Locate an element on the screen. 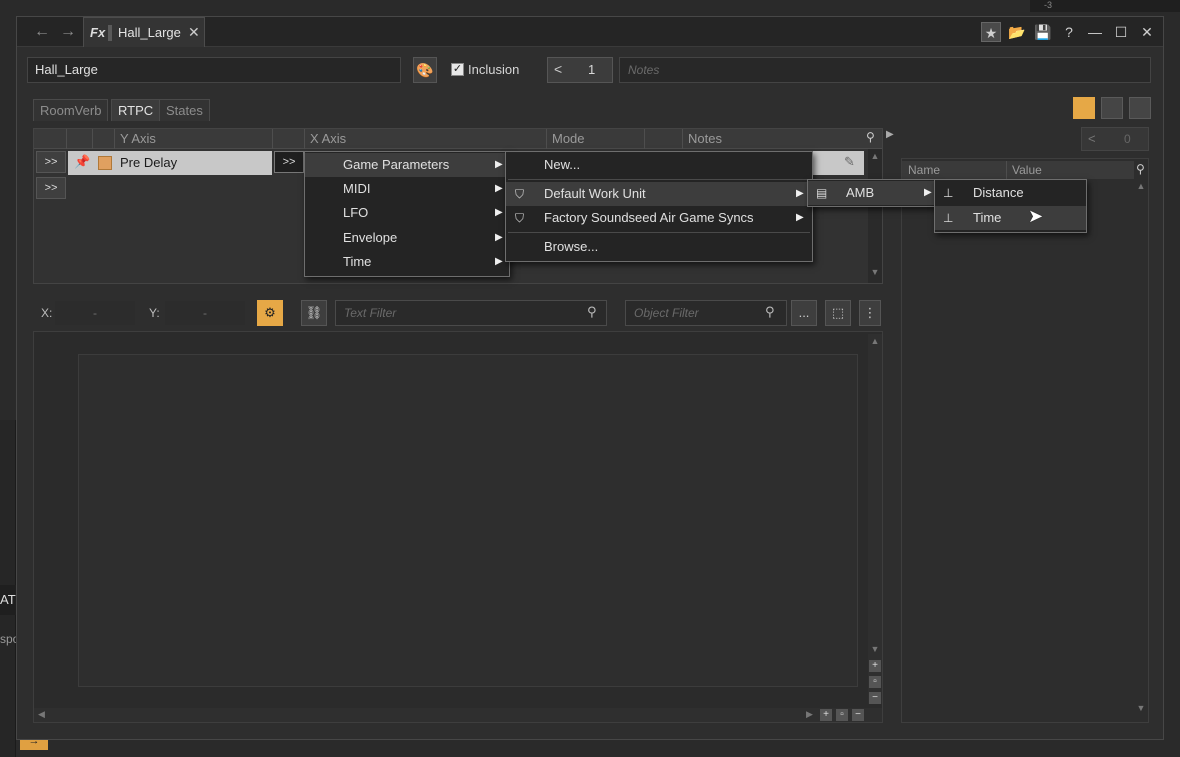  menu-item-label: Distance is located at coordinates (998, 192).